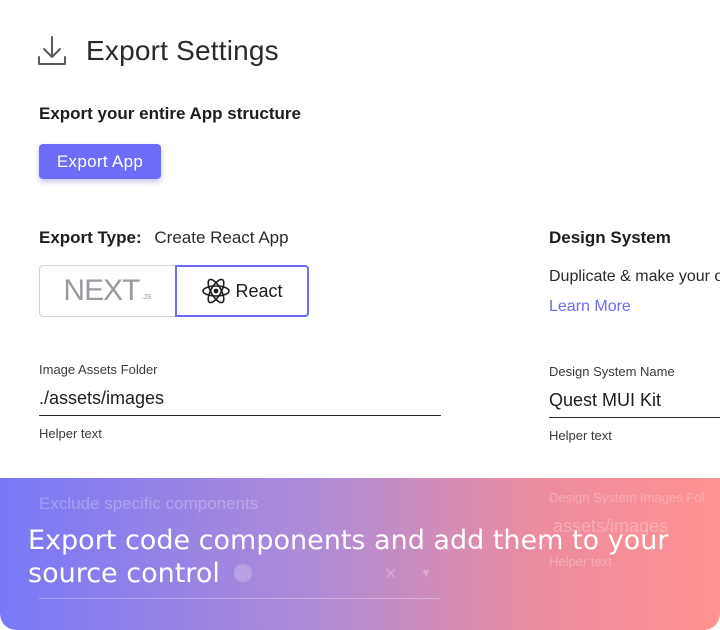 Image resolution: width=720 pixels, height=630 pixels. I want to click on export-type-label: Export Type:, so click(90, 237).